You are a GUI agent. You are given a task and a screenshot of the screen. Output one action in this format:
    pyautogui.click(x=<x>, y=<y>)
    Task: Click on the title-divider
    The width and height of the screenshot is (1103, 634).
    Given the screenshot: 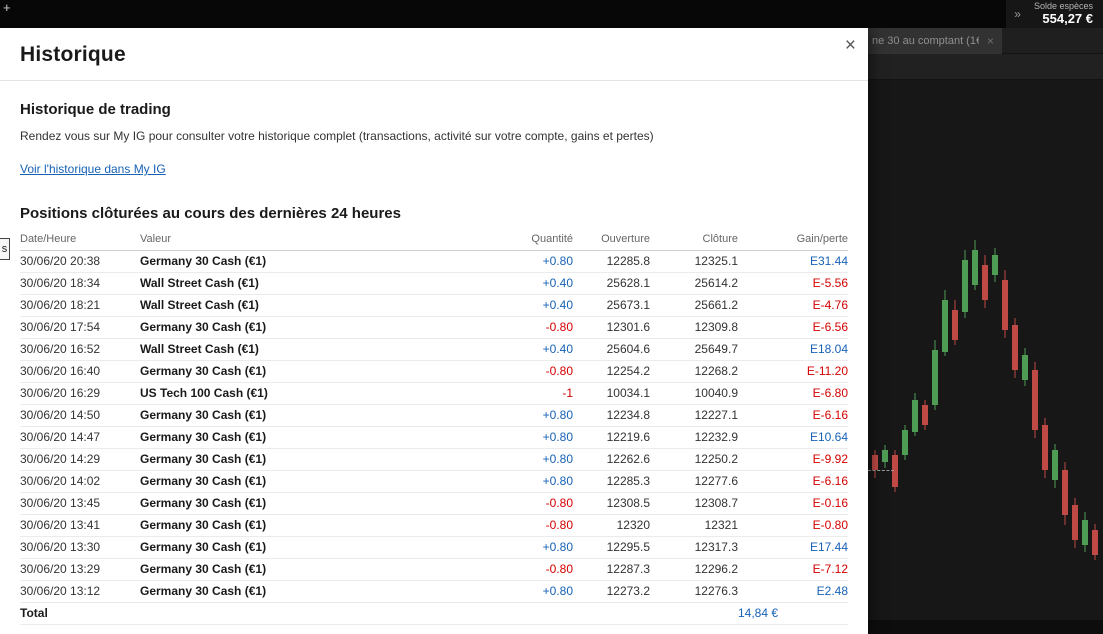 What is the action you would take?
    pyautogui.click(x=434, y=80)
    